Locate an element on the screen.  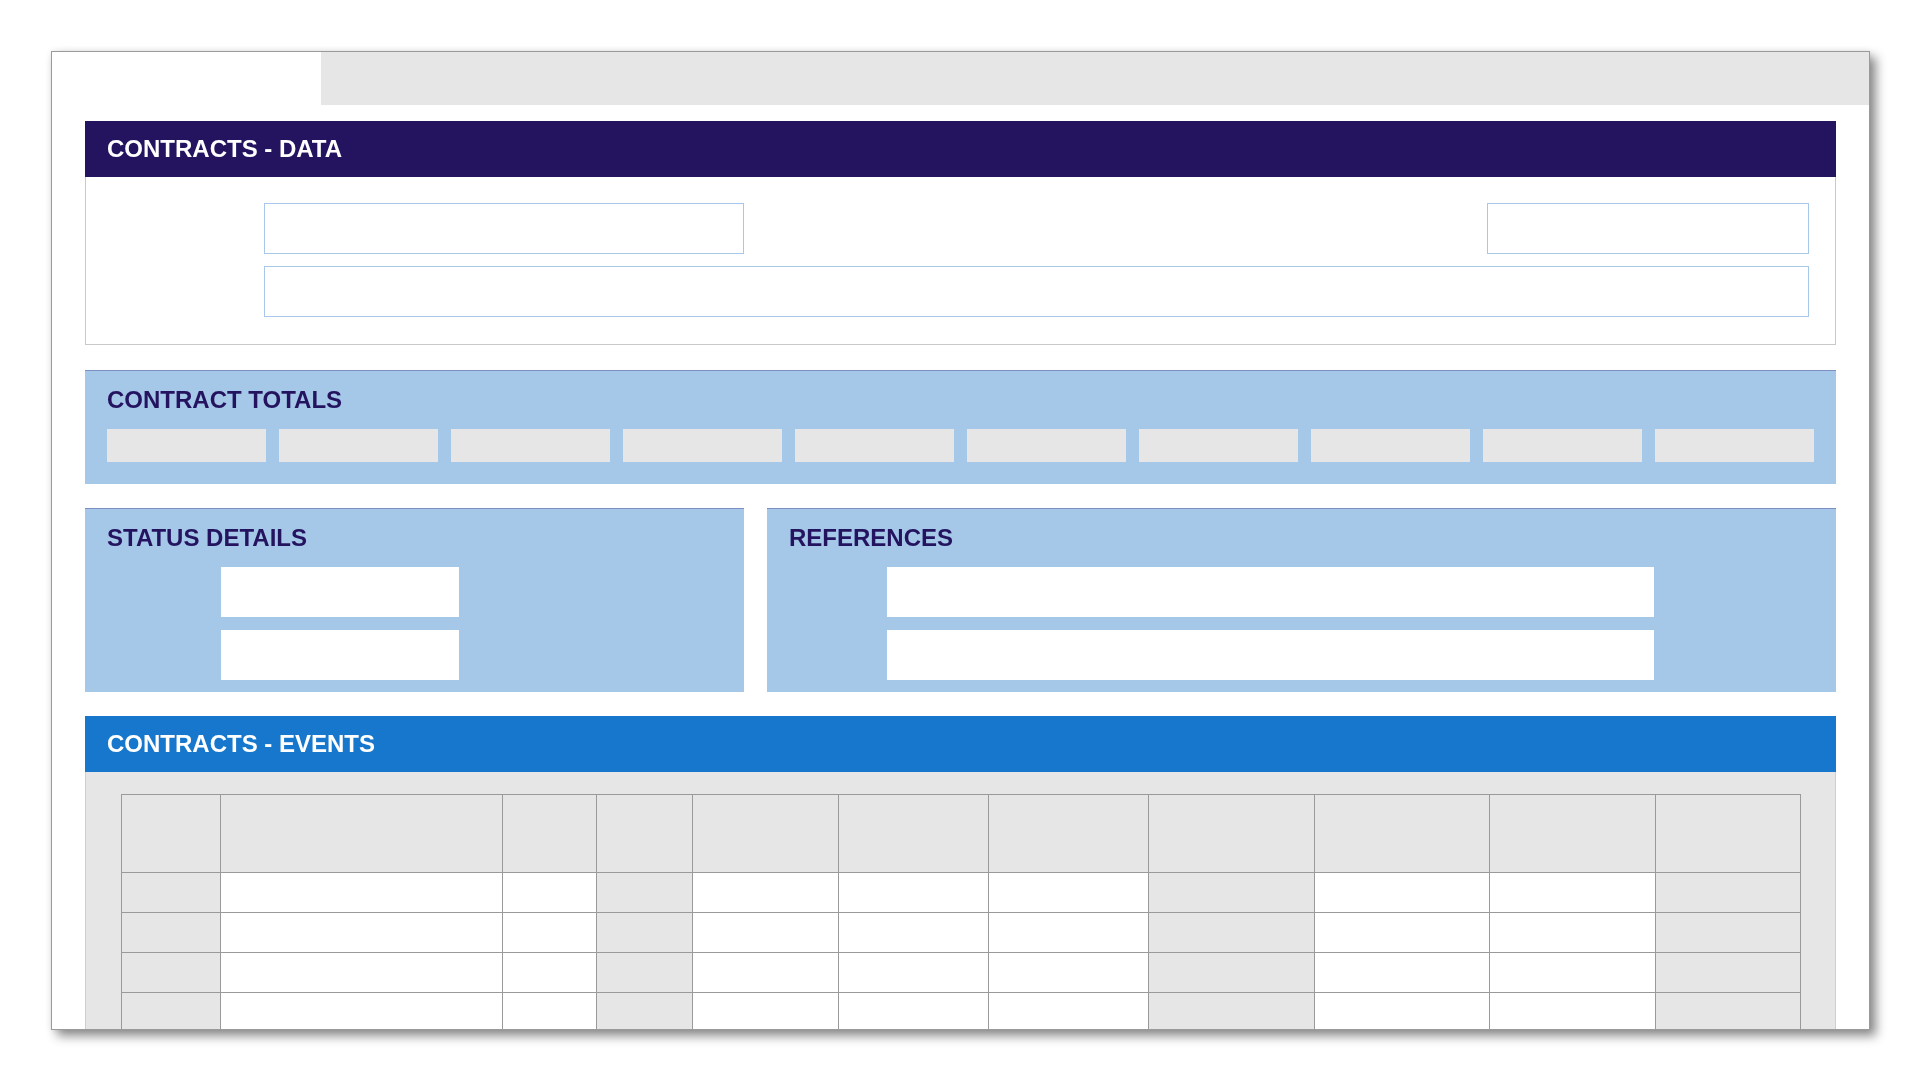
section-title: REFERENCES is located at coordinates (871, 538).